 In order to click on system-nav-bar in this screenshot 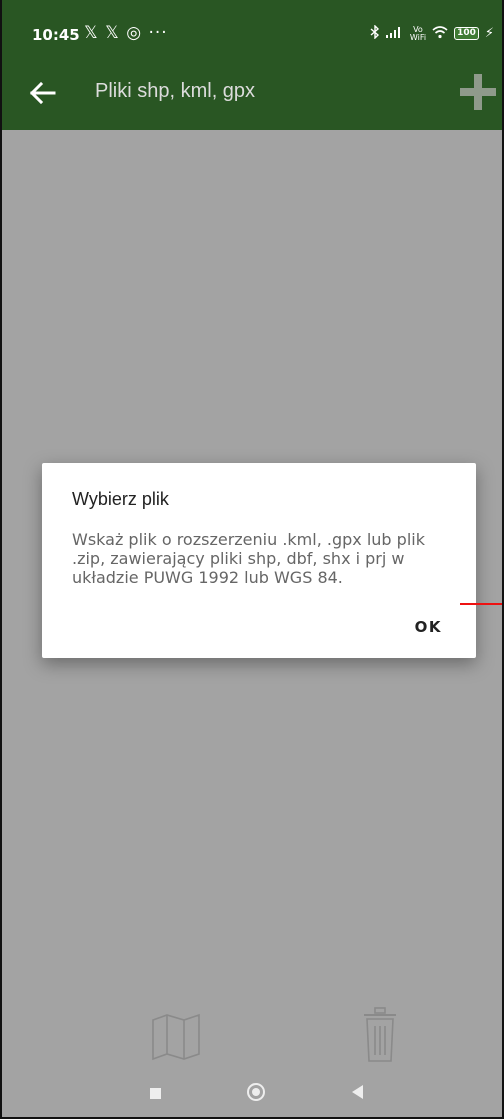, I will do `click(252, 1097)`.